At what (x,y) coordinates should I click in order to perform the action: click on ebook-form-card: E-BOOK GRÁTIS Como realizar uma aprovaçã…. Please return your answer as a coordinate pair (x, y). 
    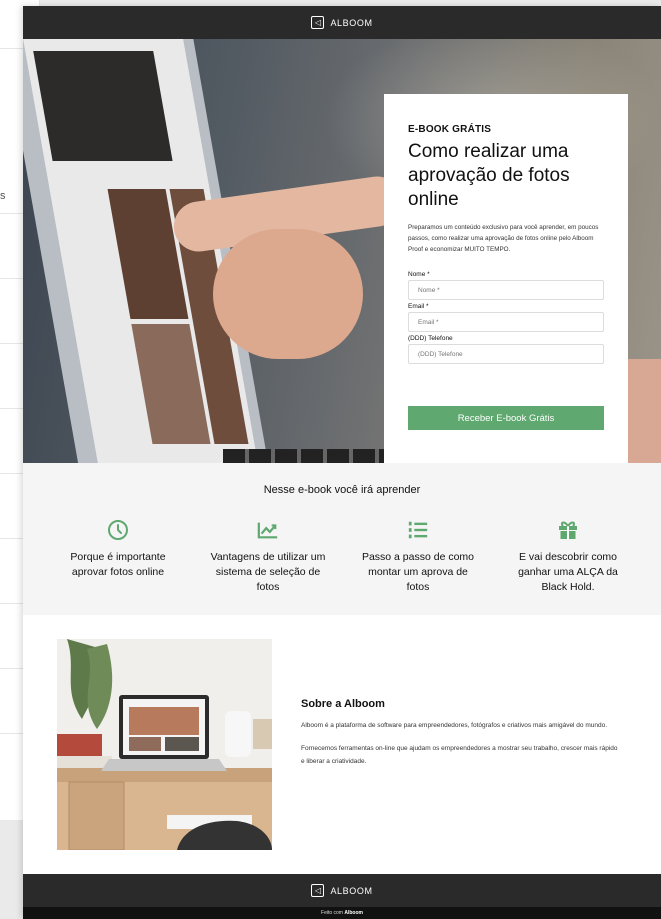
    Looking at the image, I should click on (506, 278).